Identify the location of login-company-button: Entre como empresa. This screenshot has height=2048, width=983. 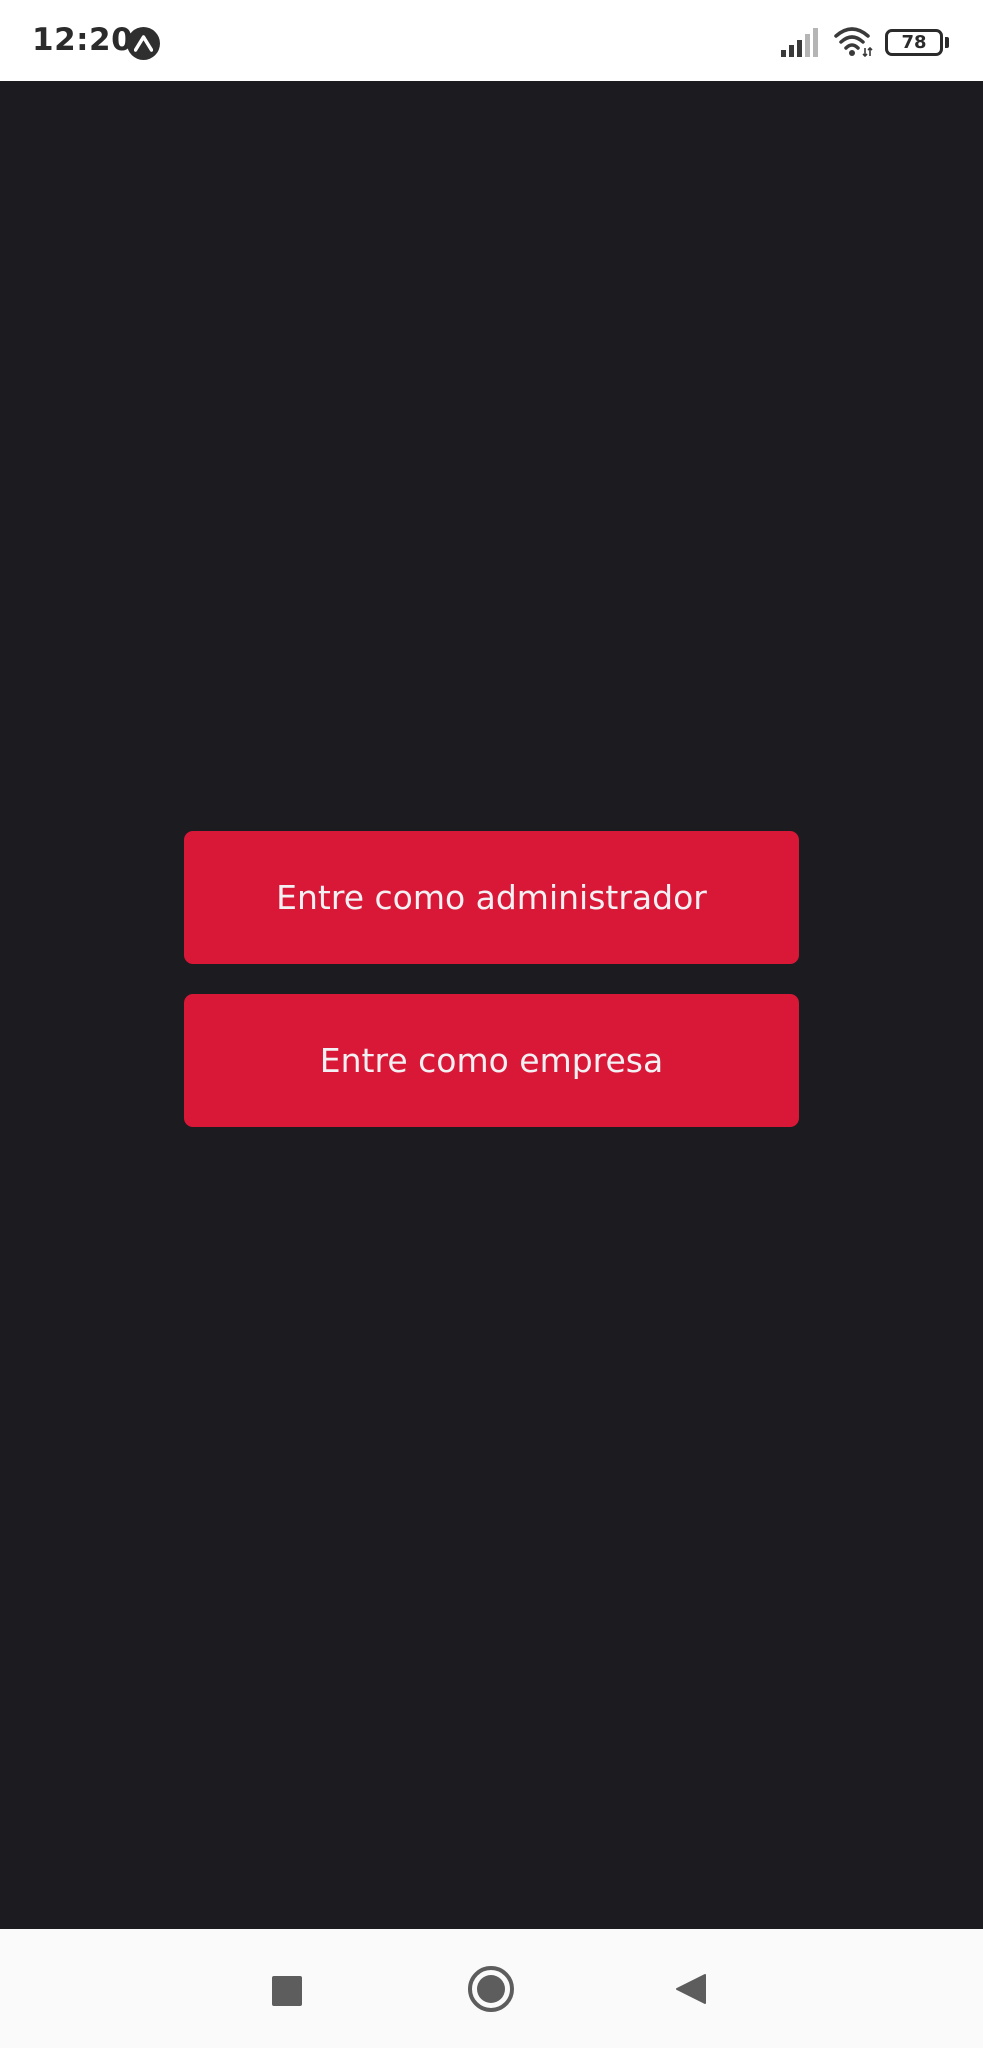
(491, 1060).